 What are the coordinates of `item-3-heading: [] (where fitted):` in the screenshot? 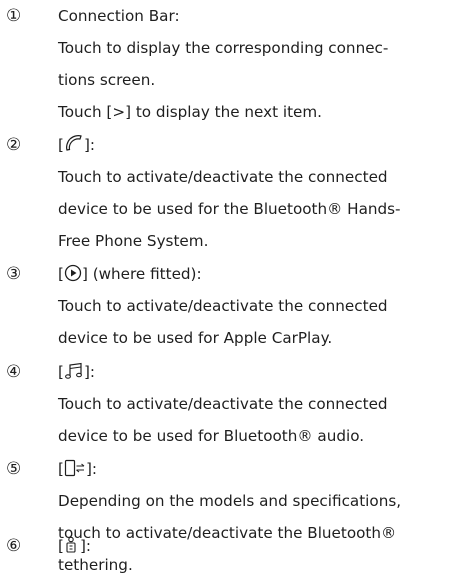 It's located at (263, 274).